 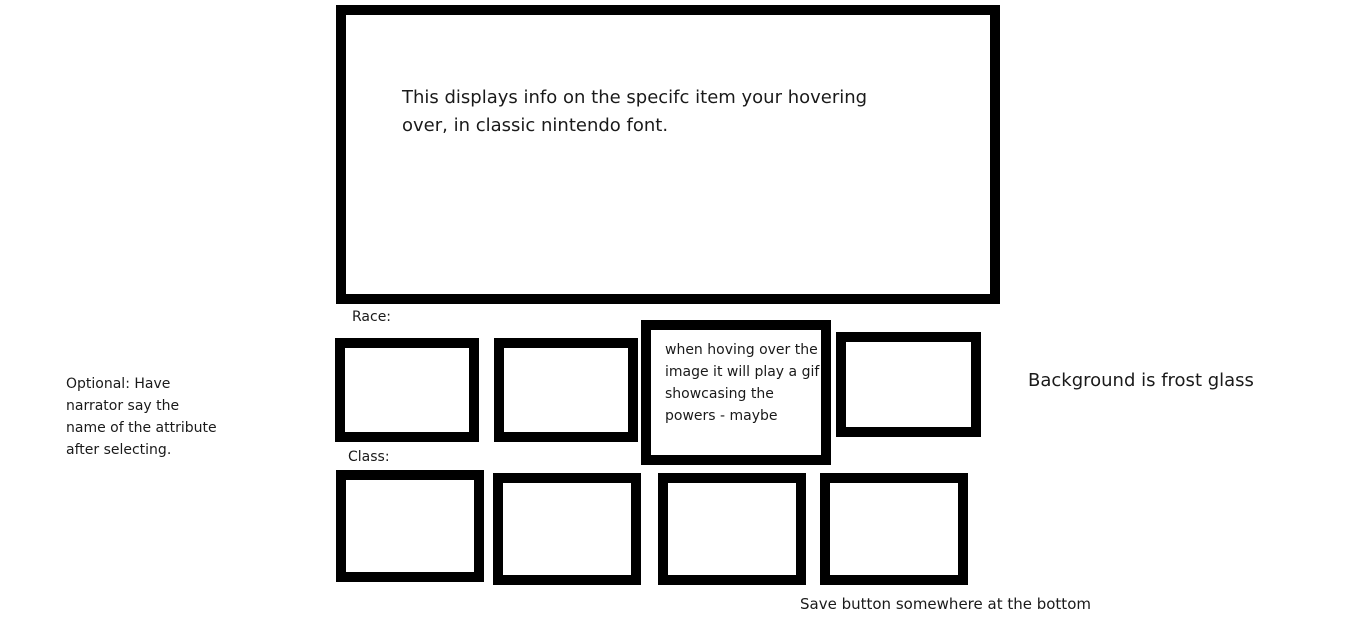 I want to click on background-note: Background is frost glass, so click(x=1141, y=380).